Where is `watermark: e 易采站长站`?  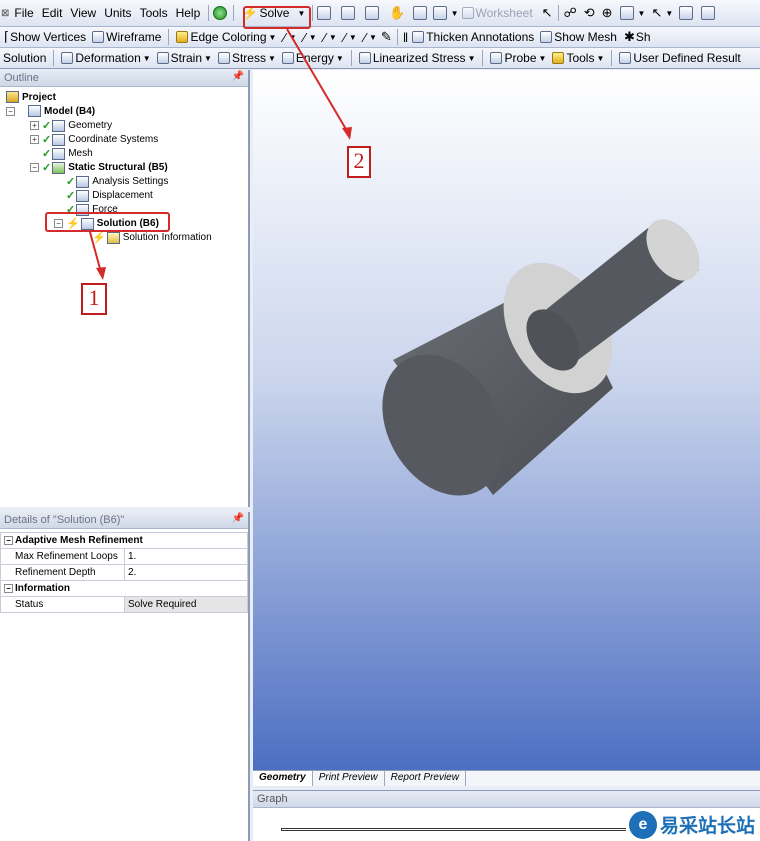
watermark: e 易采站长站 is located at coordinates (693, 824).